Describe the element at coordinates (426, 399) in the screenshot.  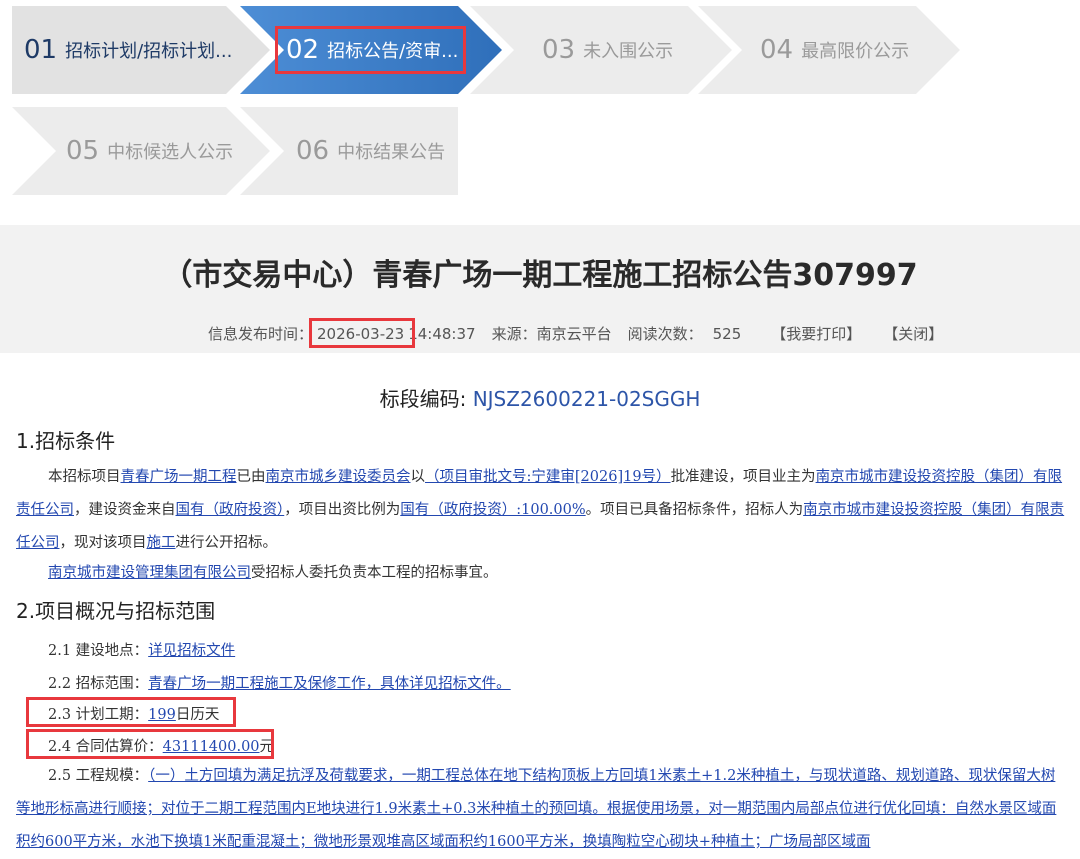
I see `bid-code-label: 标段编码:` at that location.